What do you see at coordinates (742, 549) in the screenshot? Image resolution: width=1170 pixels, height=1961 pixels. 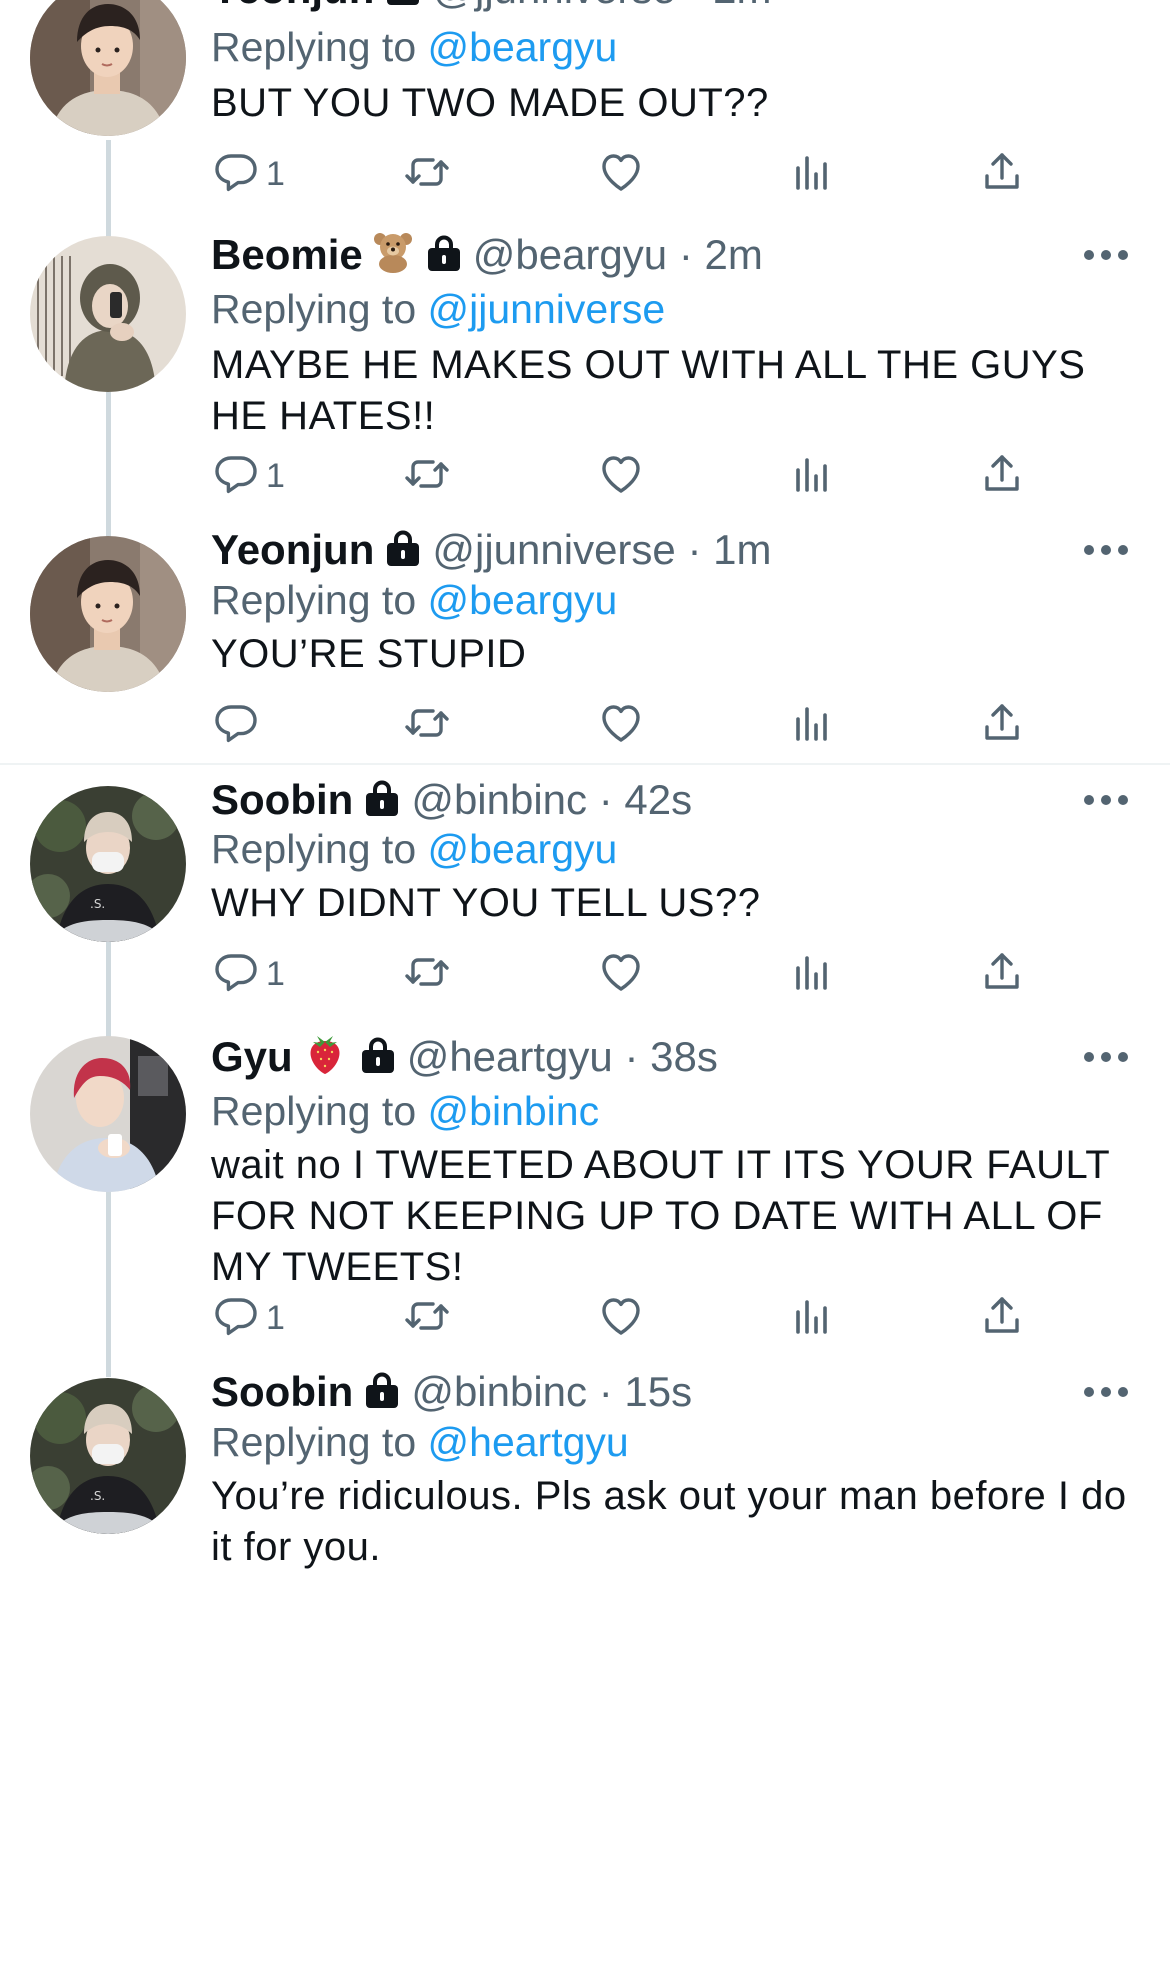 I see `timestamp: 1m` at bounding box center [742, 549].